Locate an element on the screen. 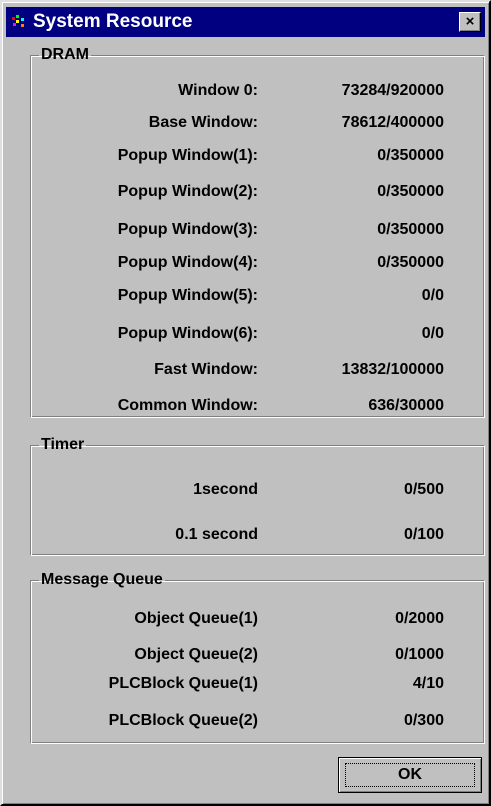 This screenshot has height=806, width=491. dram-value: 73284/920000 is located at coordinates (392, 90).